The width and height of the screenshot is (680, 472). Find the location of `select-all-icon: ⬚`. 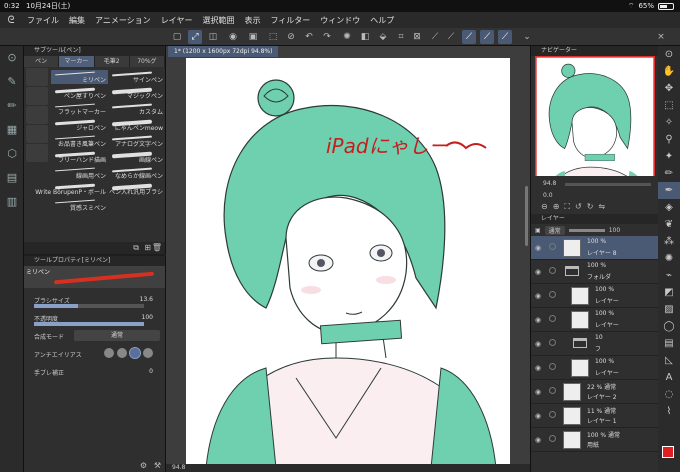

select-all-icon: ⬚ is located at coordinates (273, 37).